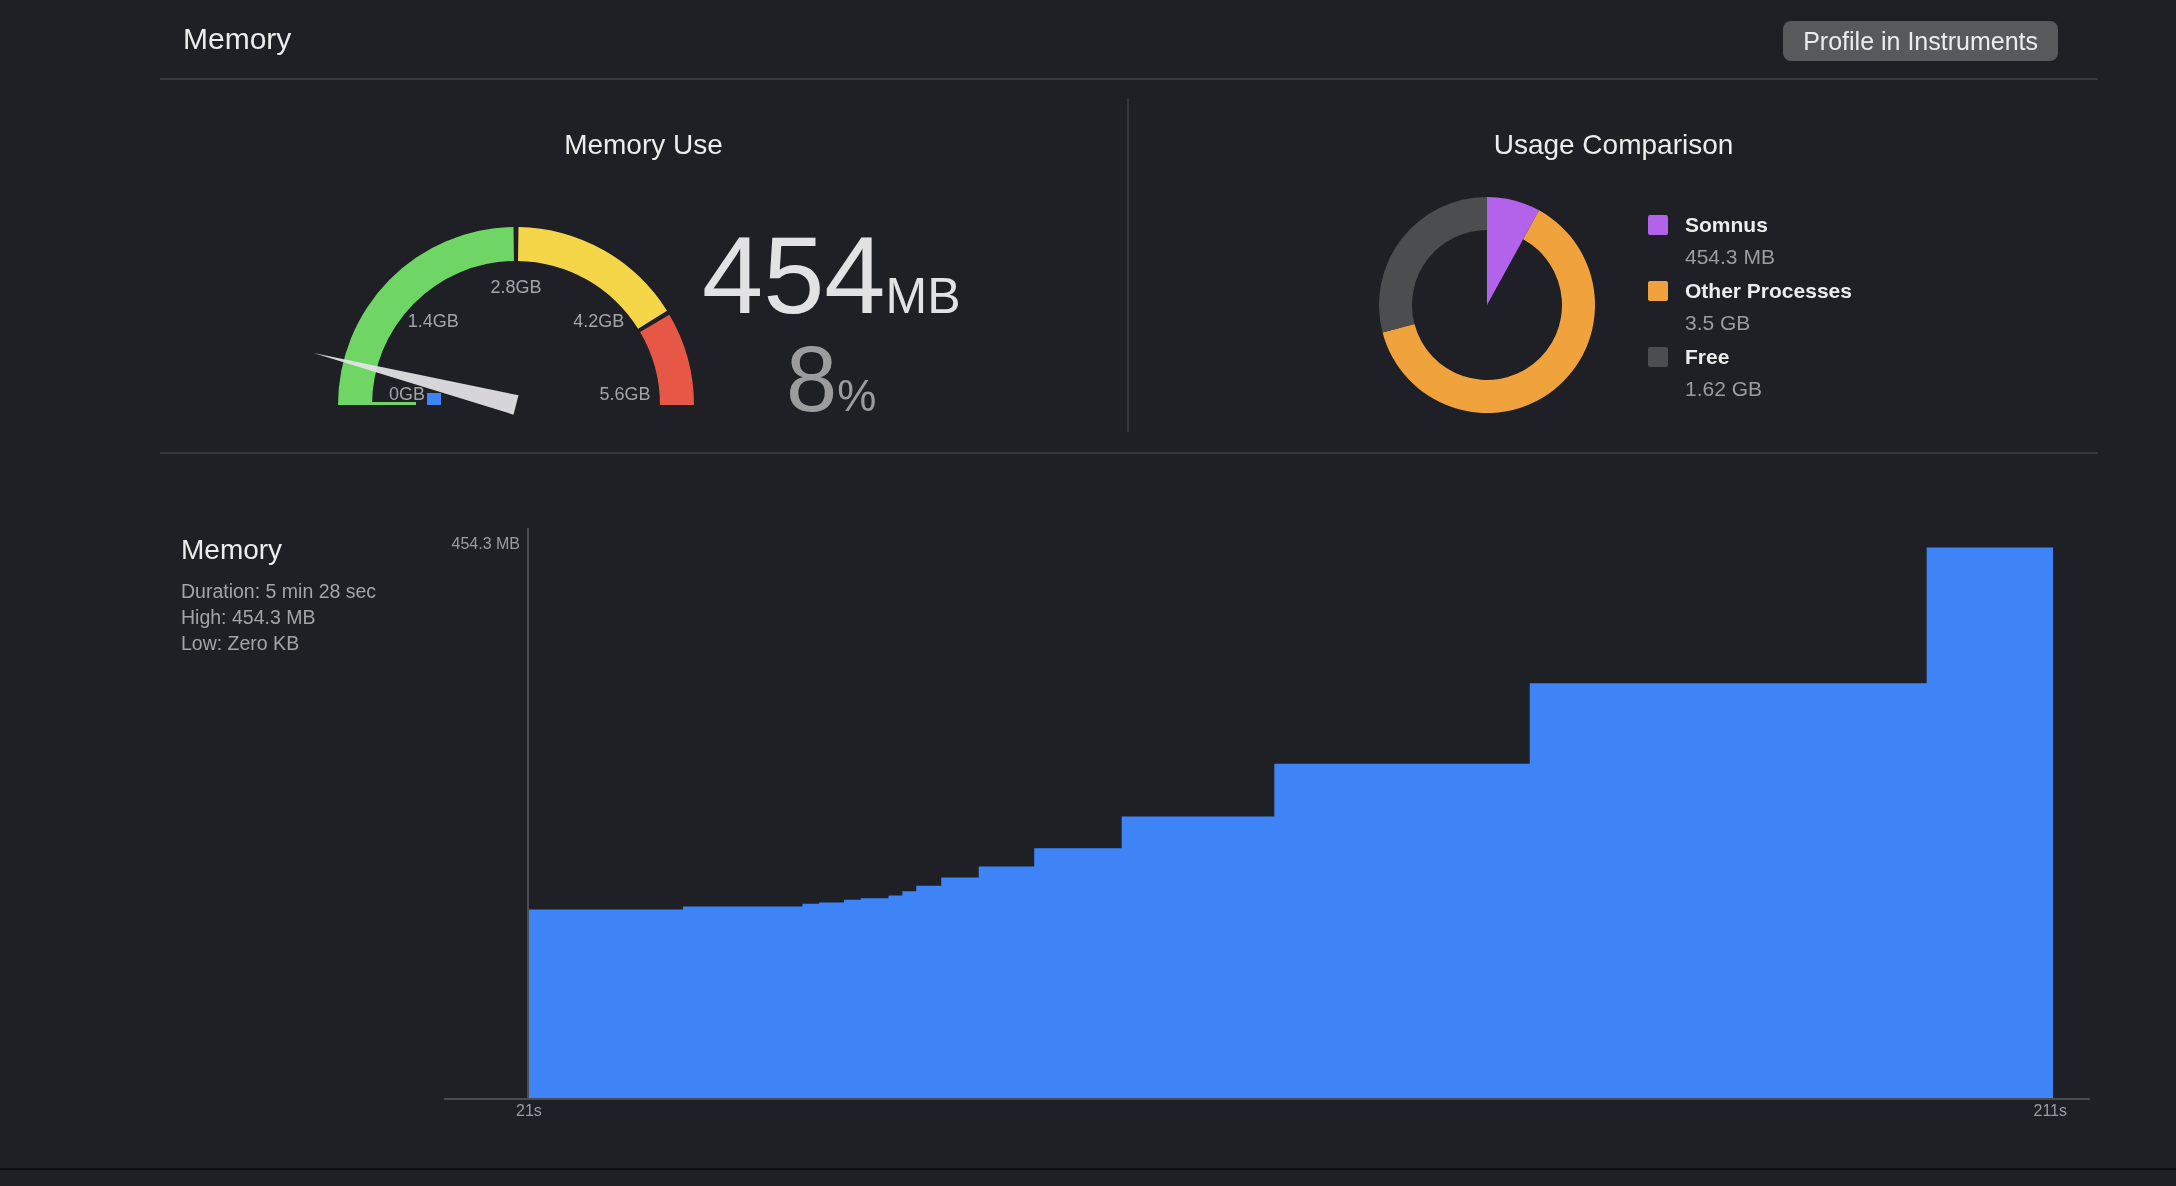  What do you see at coordinates (279, 591) in the screenshot?
I see `chart-detail: Duration: 5 min 28 sec` at bounding box center [279, 591].